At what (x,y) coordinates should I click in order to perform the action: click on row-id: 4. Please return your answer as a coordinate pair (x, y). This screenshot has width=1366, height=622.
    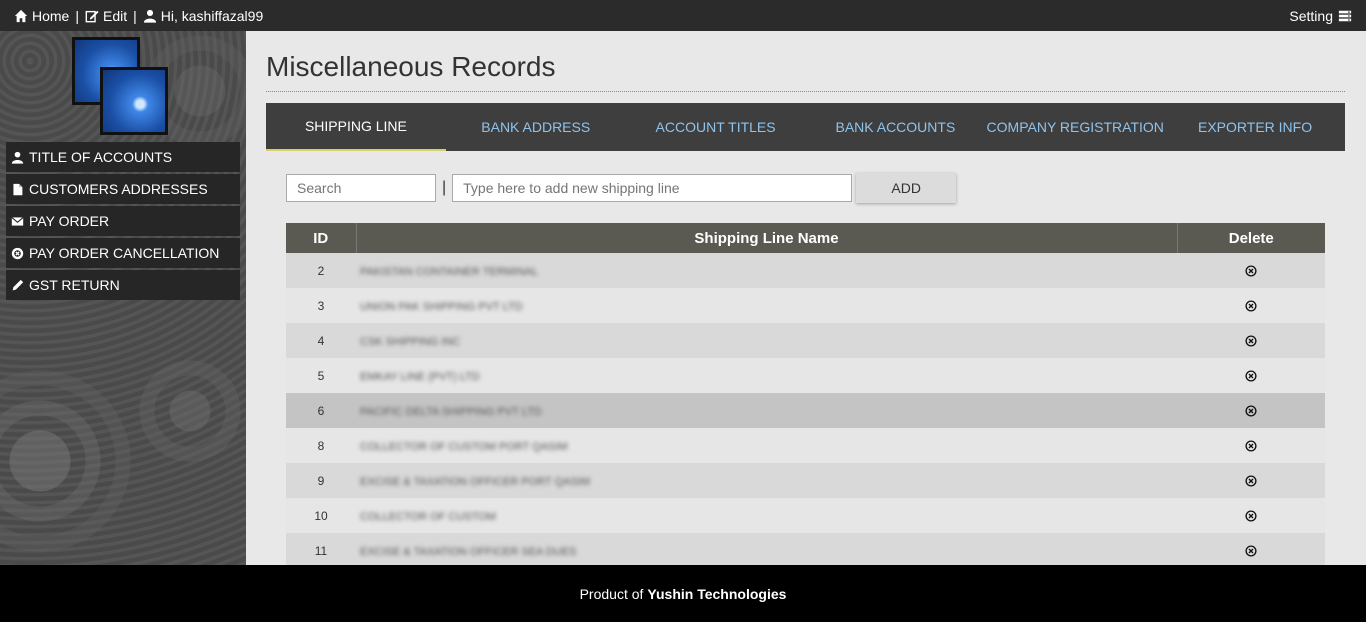
    Looking at the image, I should click on (321, 340).